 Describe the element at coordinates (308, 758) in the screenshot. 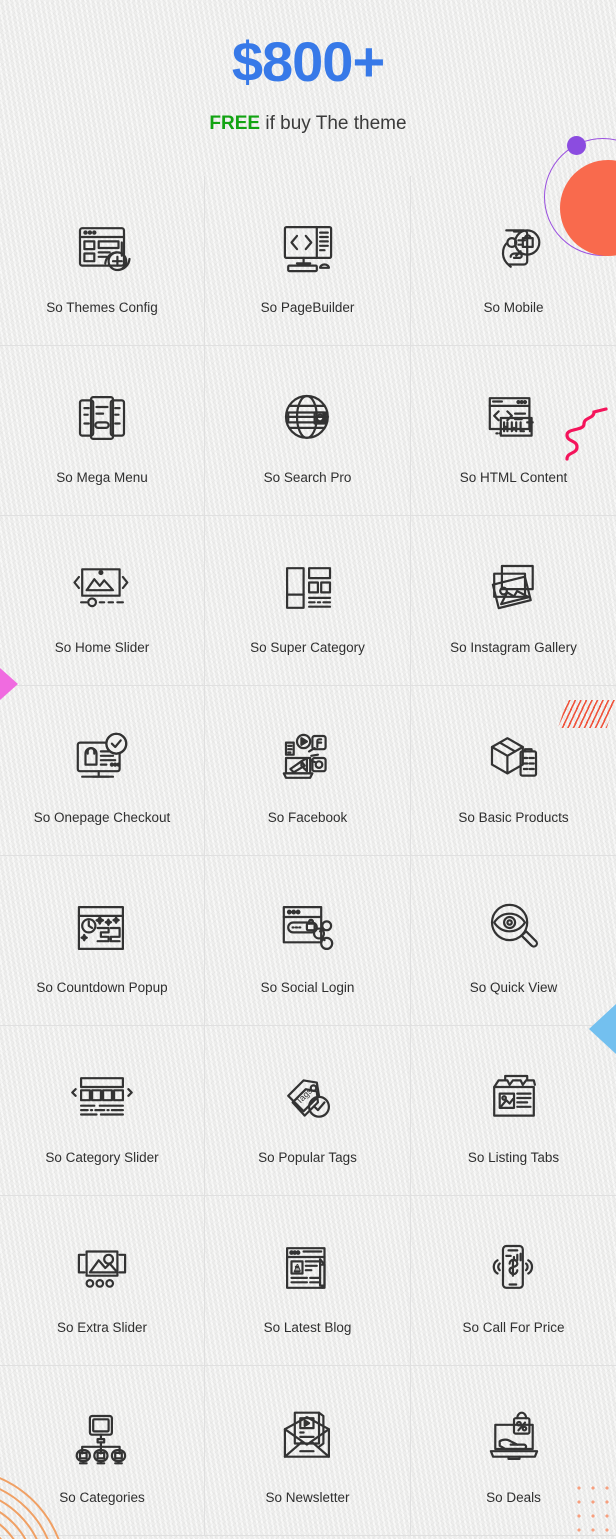

I see `facebook-icon` at that location.